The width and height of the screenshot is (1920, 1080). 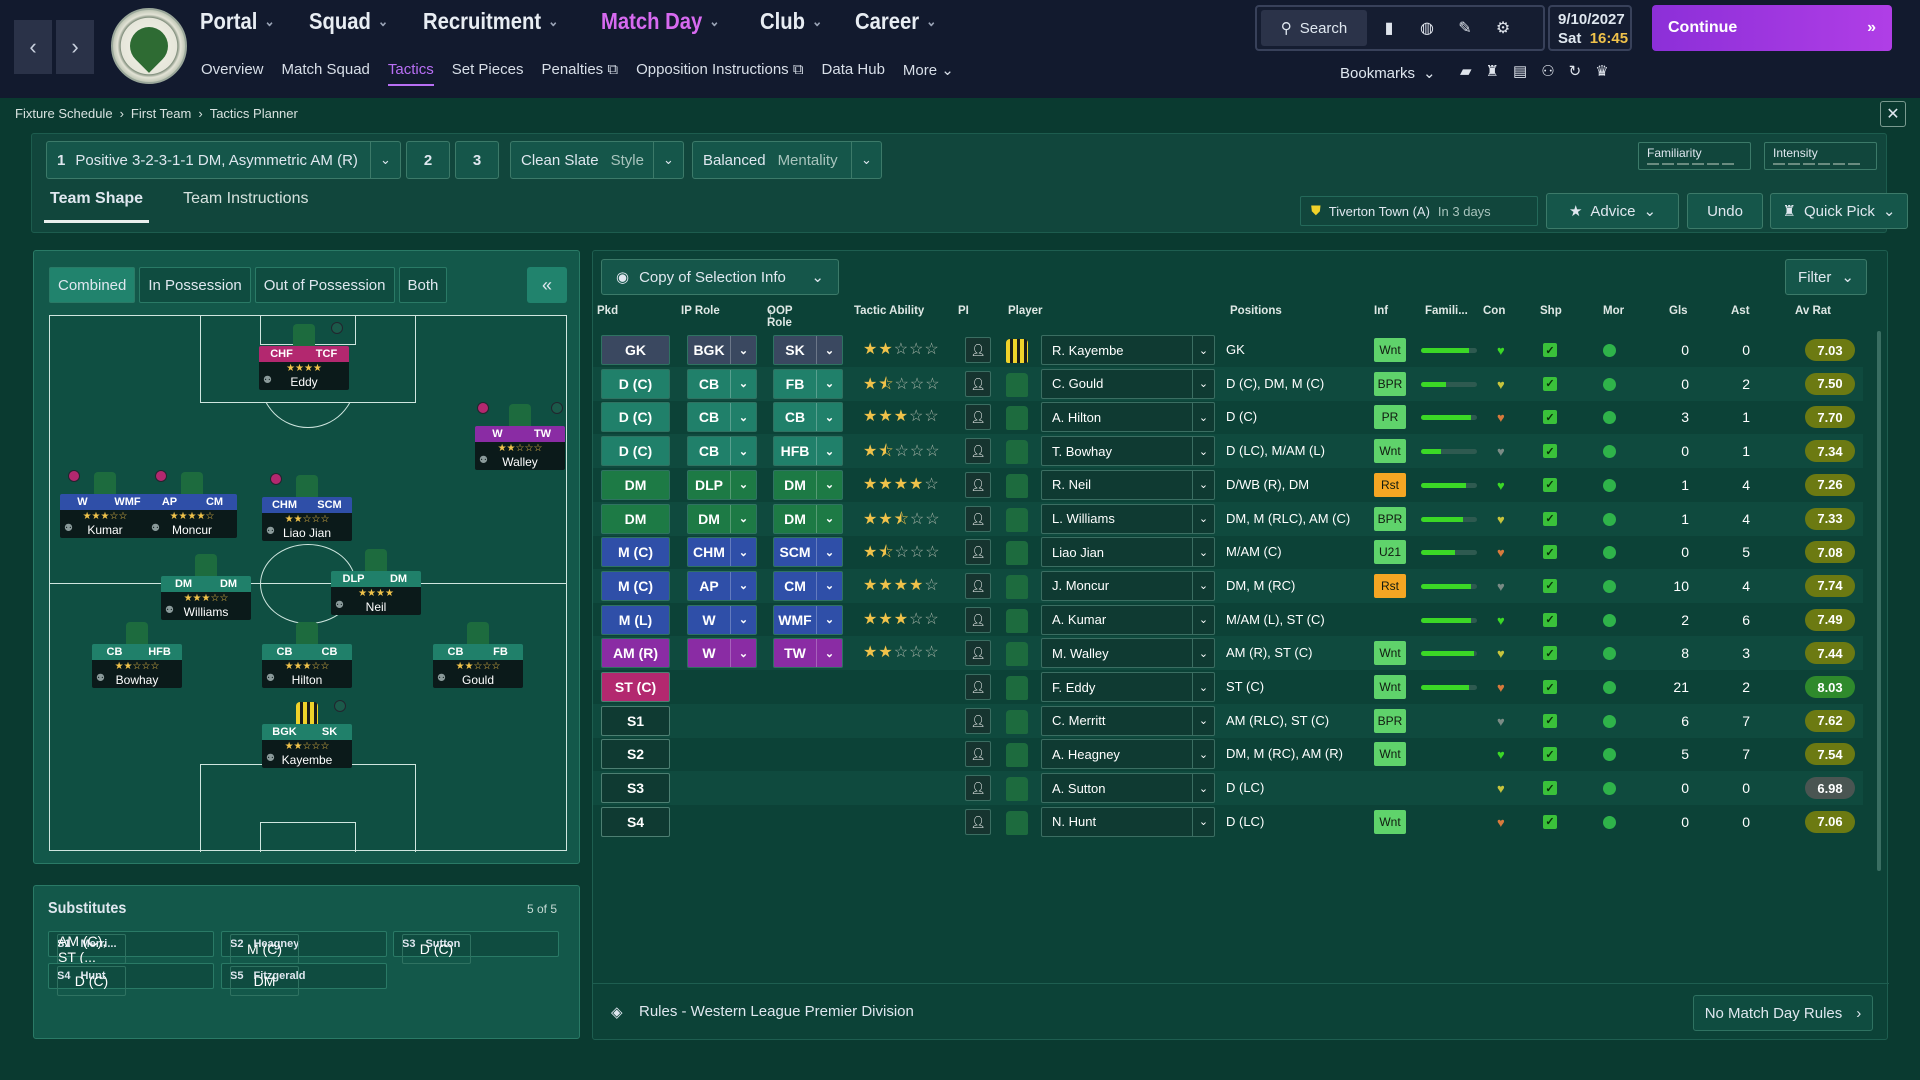 What do you see at coordinates (304, 979) in the screenshot?
I see `substitute-slot: S5 Fitzgerald DM` at bounding box center [304, 979].